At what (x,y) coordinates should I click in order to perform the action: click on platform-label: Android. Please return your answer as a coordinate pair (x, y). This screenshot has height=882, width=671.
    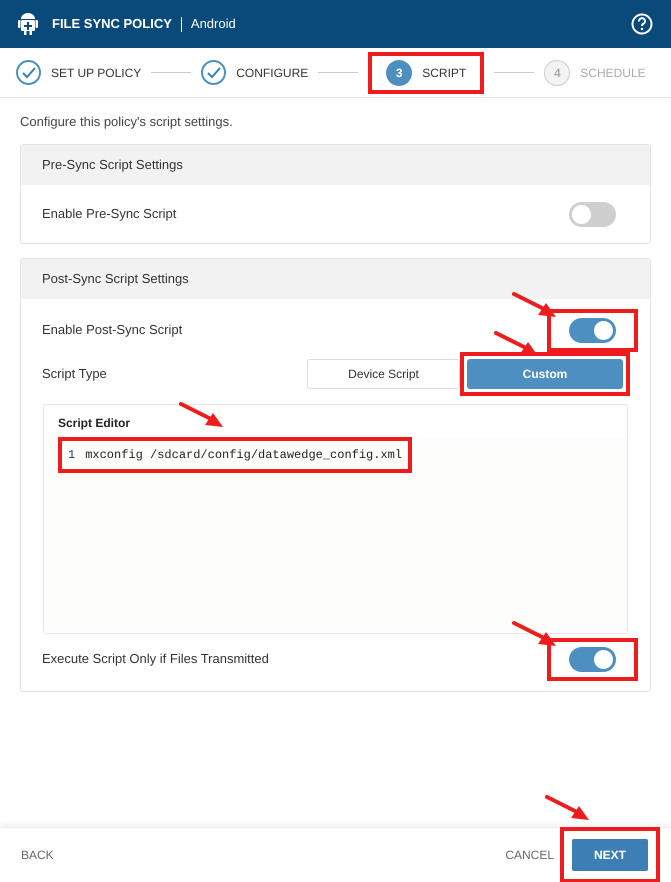
    Looking at the image, I should click on (213, 24).